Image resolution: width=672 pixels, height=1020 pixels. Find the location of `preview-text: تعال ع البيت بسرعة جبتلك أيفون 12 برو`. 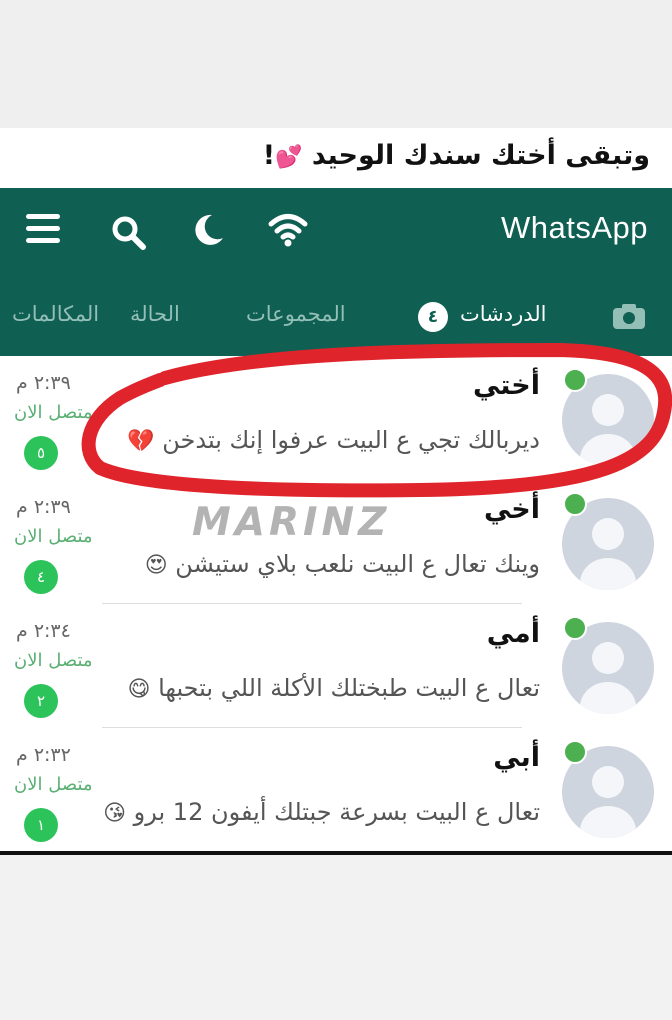

preview-text: تعال ع البيت بسرعة جبتلك أيفون 12 برو is located at coordinates (336, 812).